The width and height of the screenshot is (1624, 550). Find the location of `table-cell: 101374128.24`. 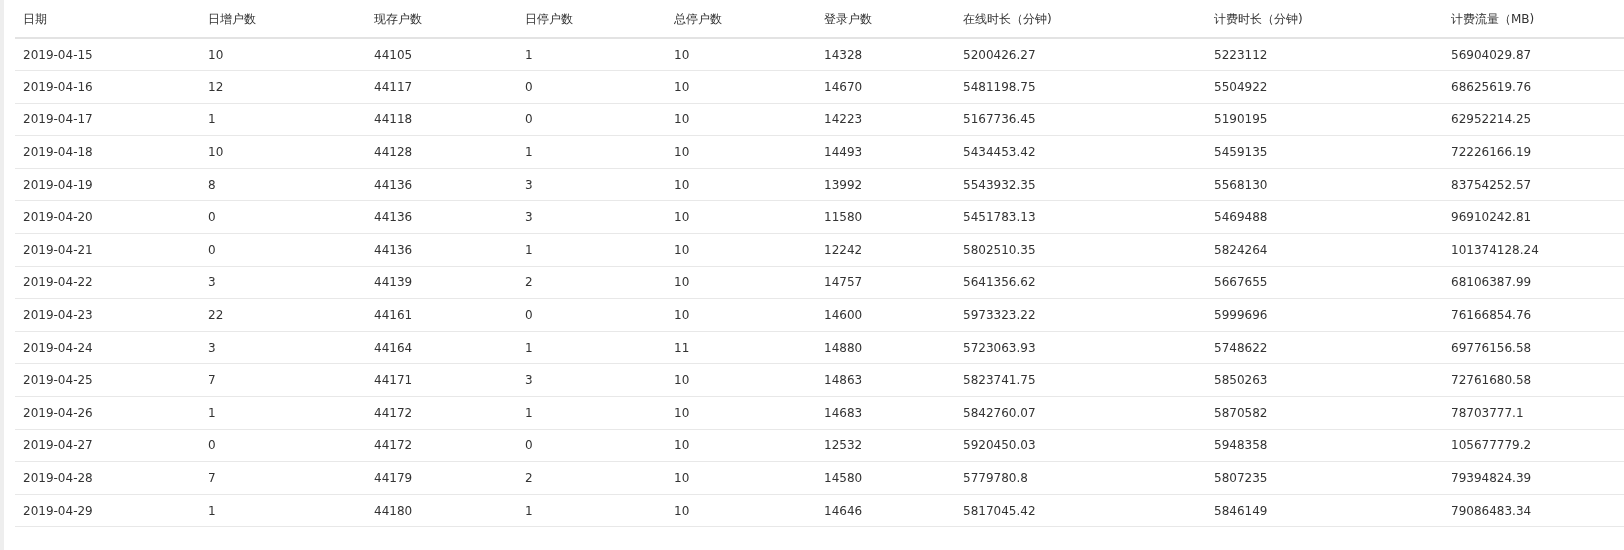

table-cell: 101374128.24 is located at coordinates (1533, 250).